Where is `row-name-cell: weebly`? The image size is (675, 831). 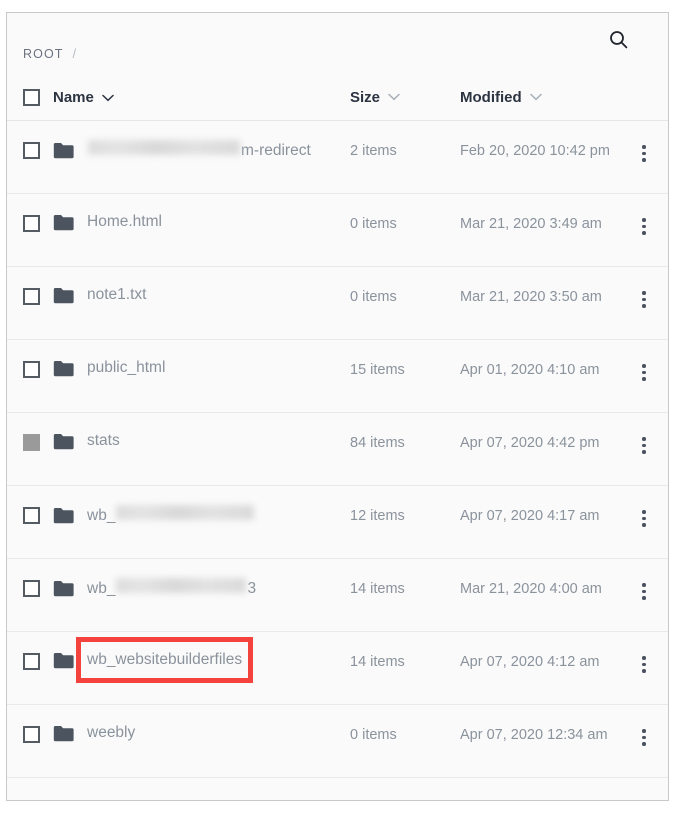
row-name-cell: weebly is located at coordinates (201, 723).